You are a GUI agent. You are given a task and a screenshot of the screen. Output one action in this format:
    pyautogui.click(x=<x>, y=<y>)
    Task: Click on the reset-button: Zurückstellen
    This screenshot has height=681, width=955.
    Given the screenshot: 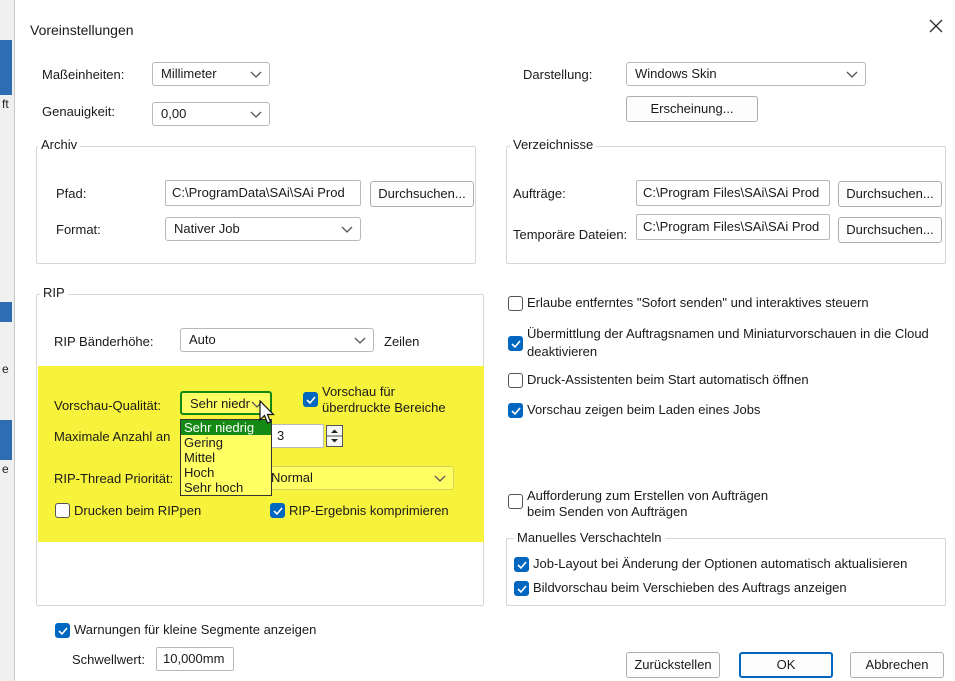 What is the action you would take?
    pyautogui.click(x=673, y=665)
    